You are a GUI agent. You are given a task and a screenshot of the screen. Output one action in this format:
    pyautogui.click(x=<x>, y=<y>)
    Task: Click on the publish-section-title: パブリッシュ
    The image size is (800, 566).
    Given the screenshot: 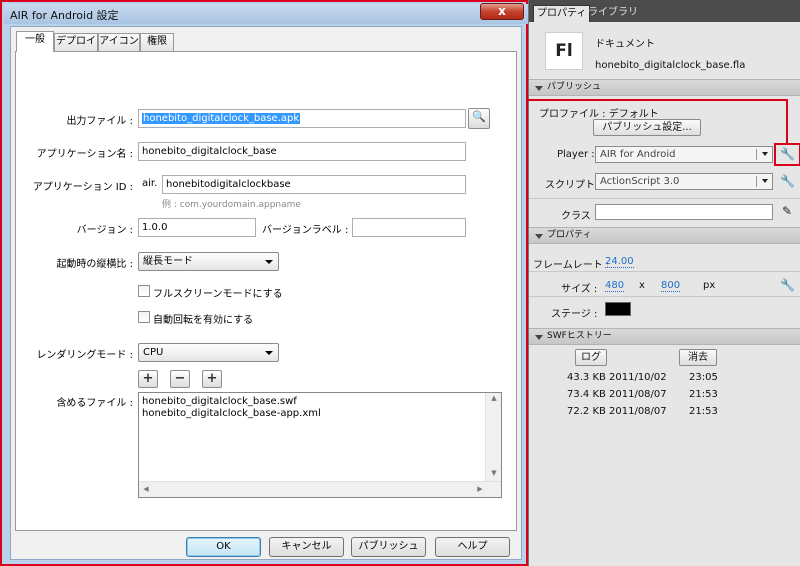 What is the action you would take?
    pyautogui.click(x=574, y=87)
    